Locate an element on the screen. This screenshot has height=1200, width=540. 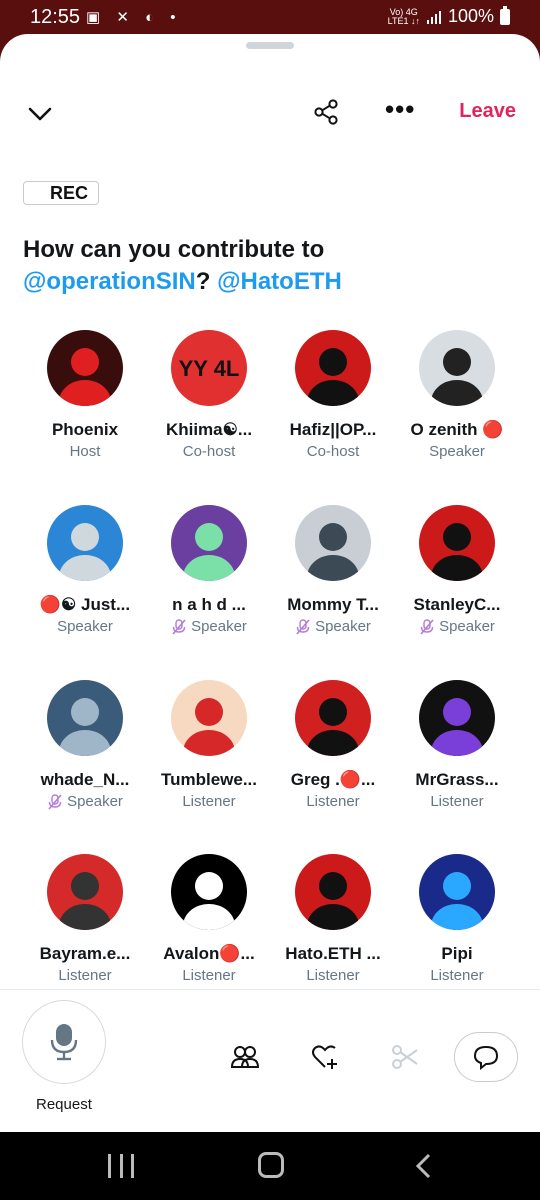
participant-card: Hafiz||OP... Co-host is located at coordinates (333, 395).